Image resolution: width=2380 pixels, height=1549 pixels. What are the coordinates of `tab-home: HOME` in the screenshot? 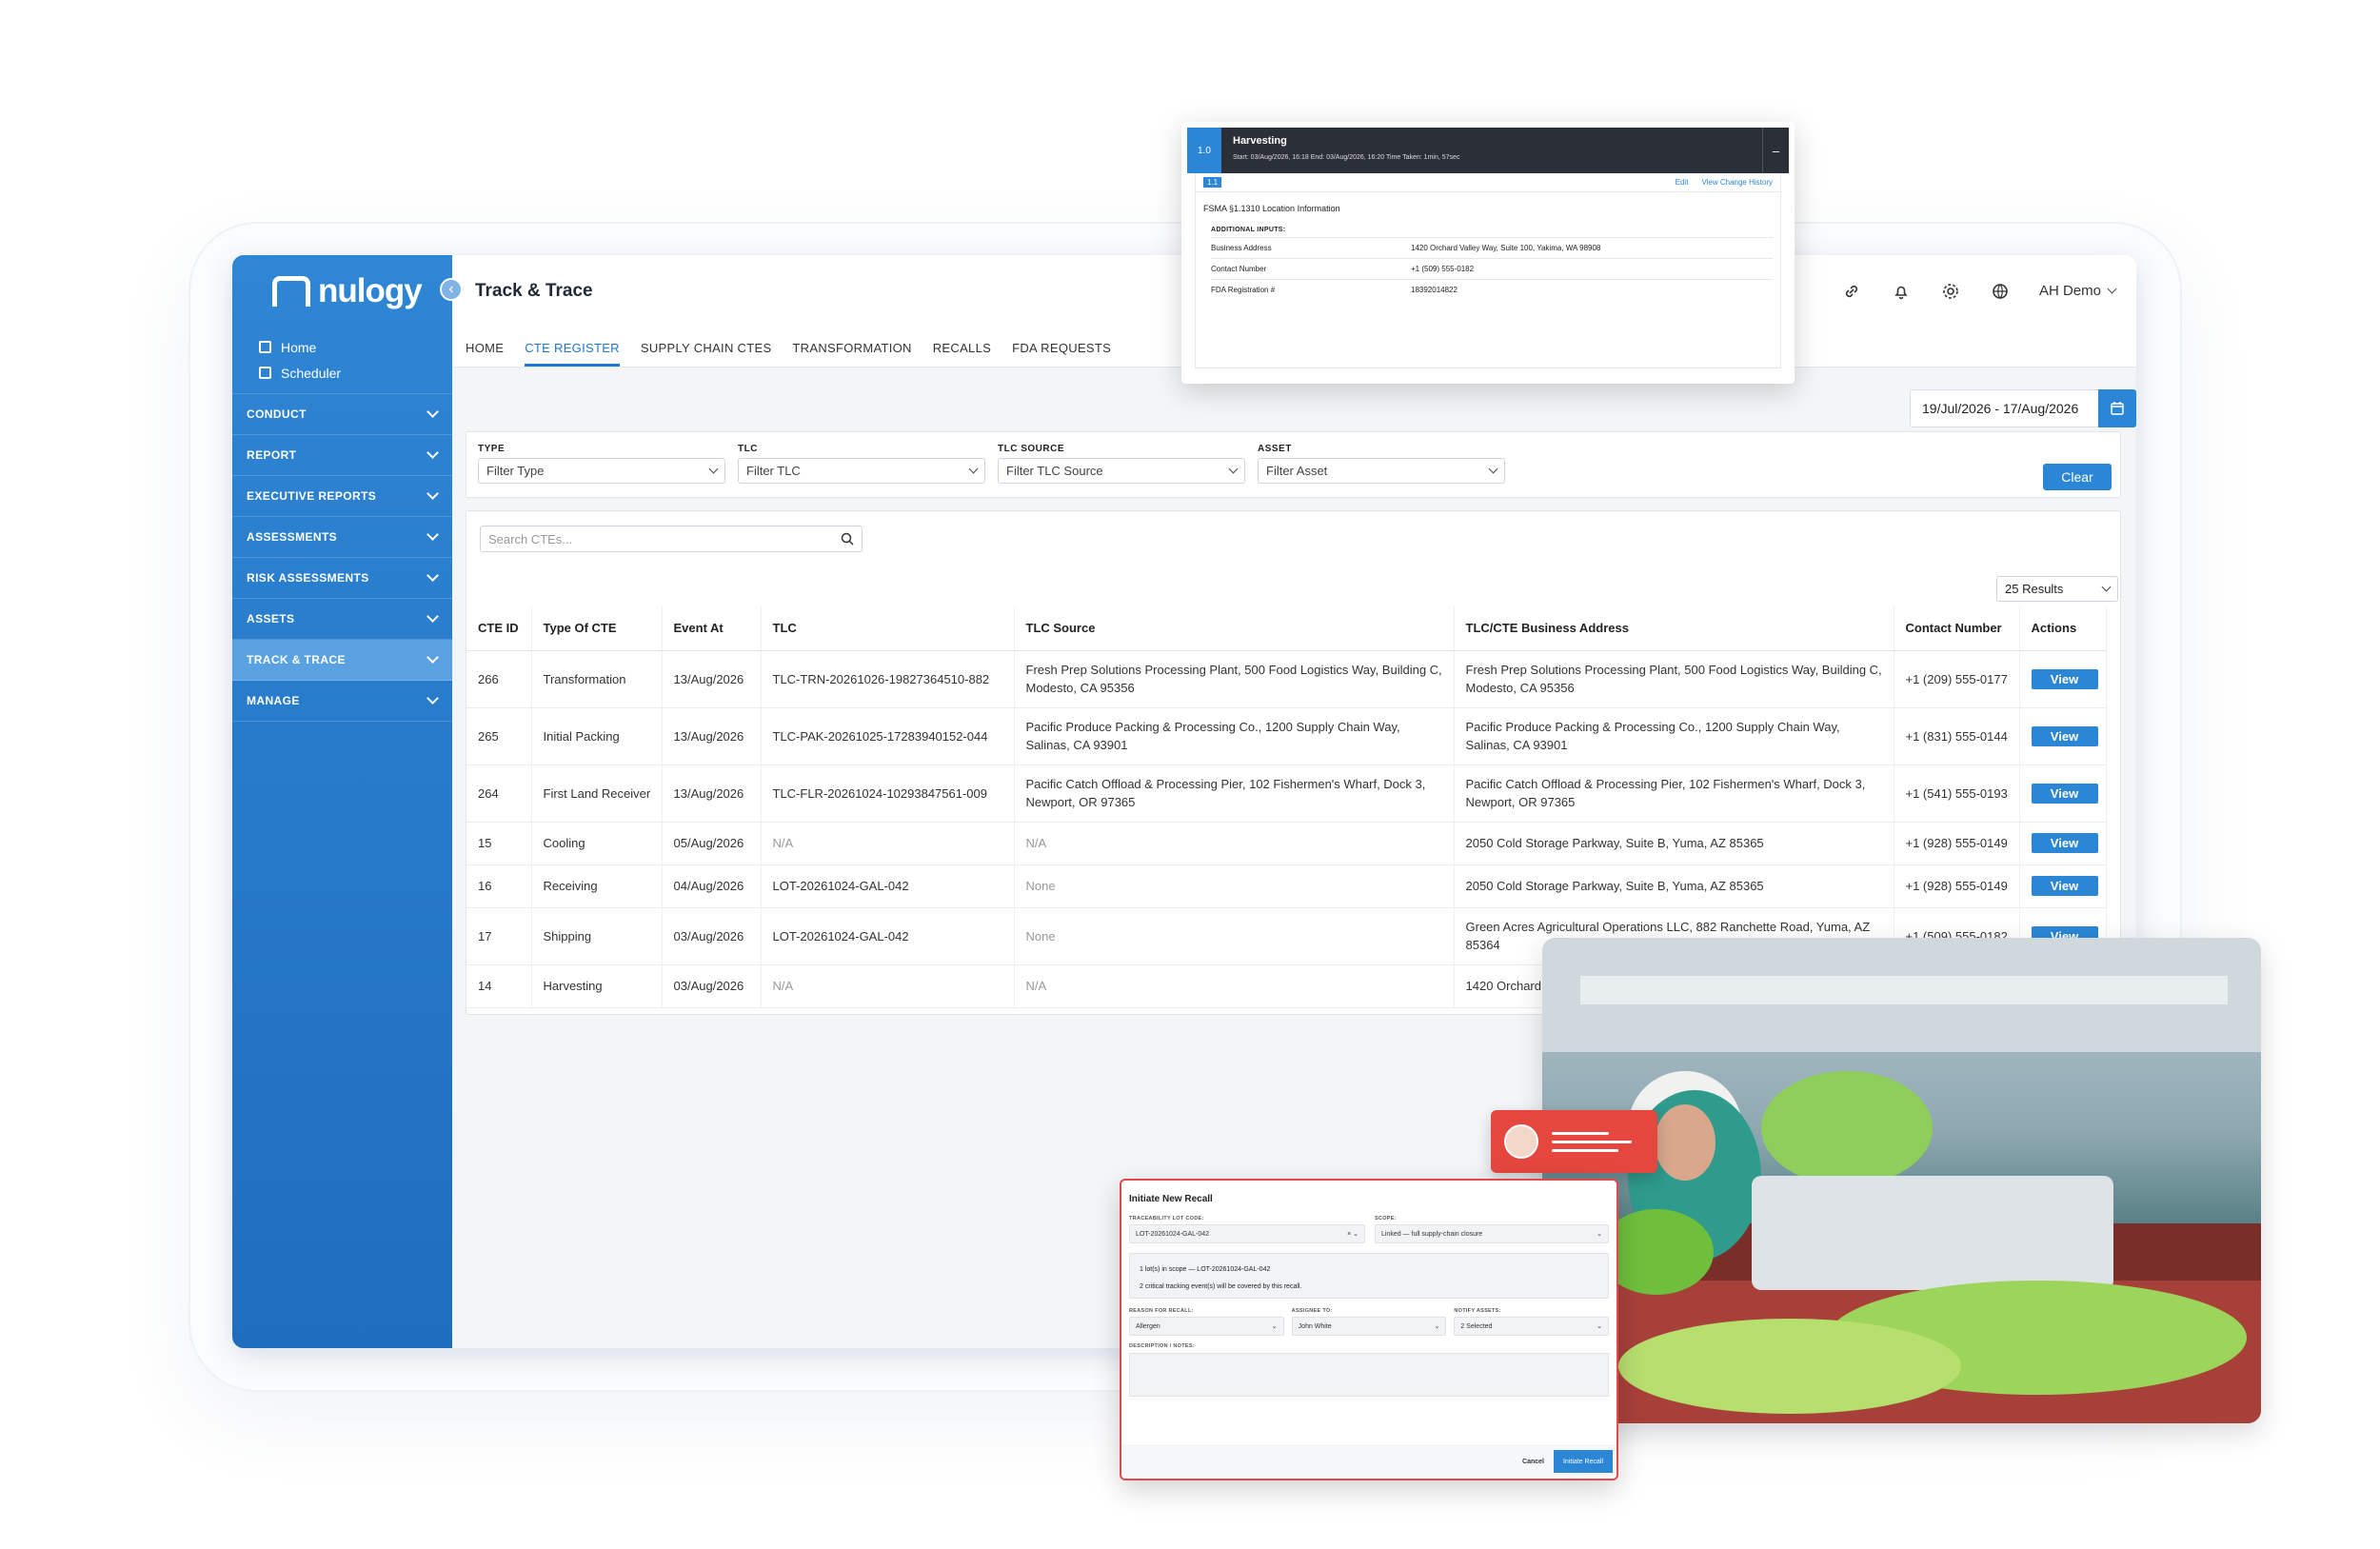 It's located at (485, 354).